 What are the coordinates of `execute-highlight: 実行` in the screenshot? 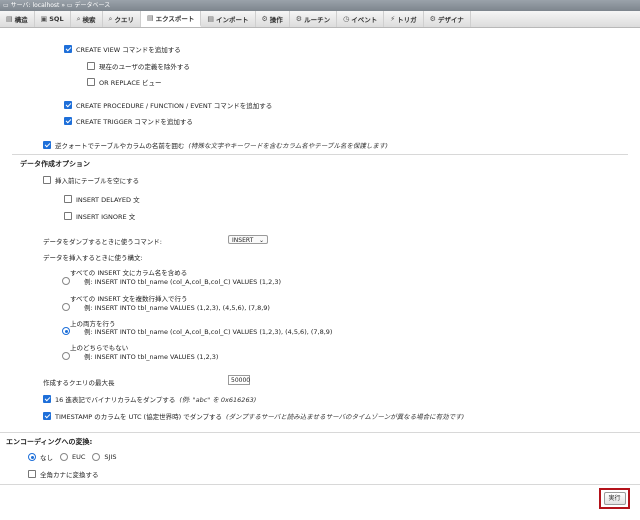 It's located at (614, 498).